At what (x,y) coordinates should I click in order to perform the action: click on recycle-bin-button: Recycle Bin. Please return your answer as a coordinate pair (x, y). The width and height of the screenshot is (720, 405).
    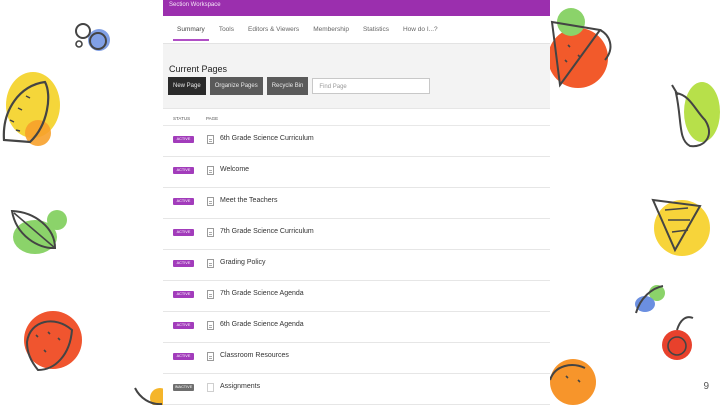
    Looking at the image, I should click on (287, 86).